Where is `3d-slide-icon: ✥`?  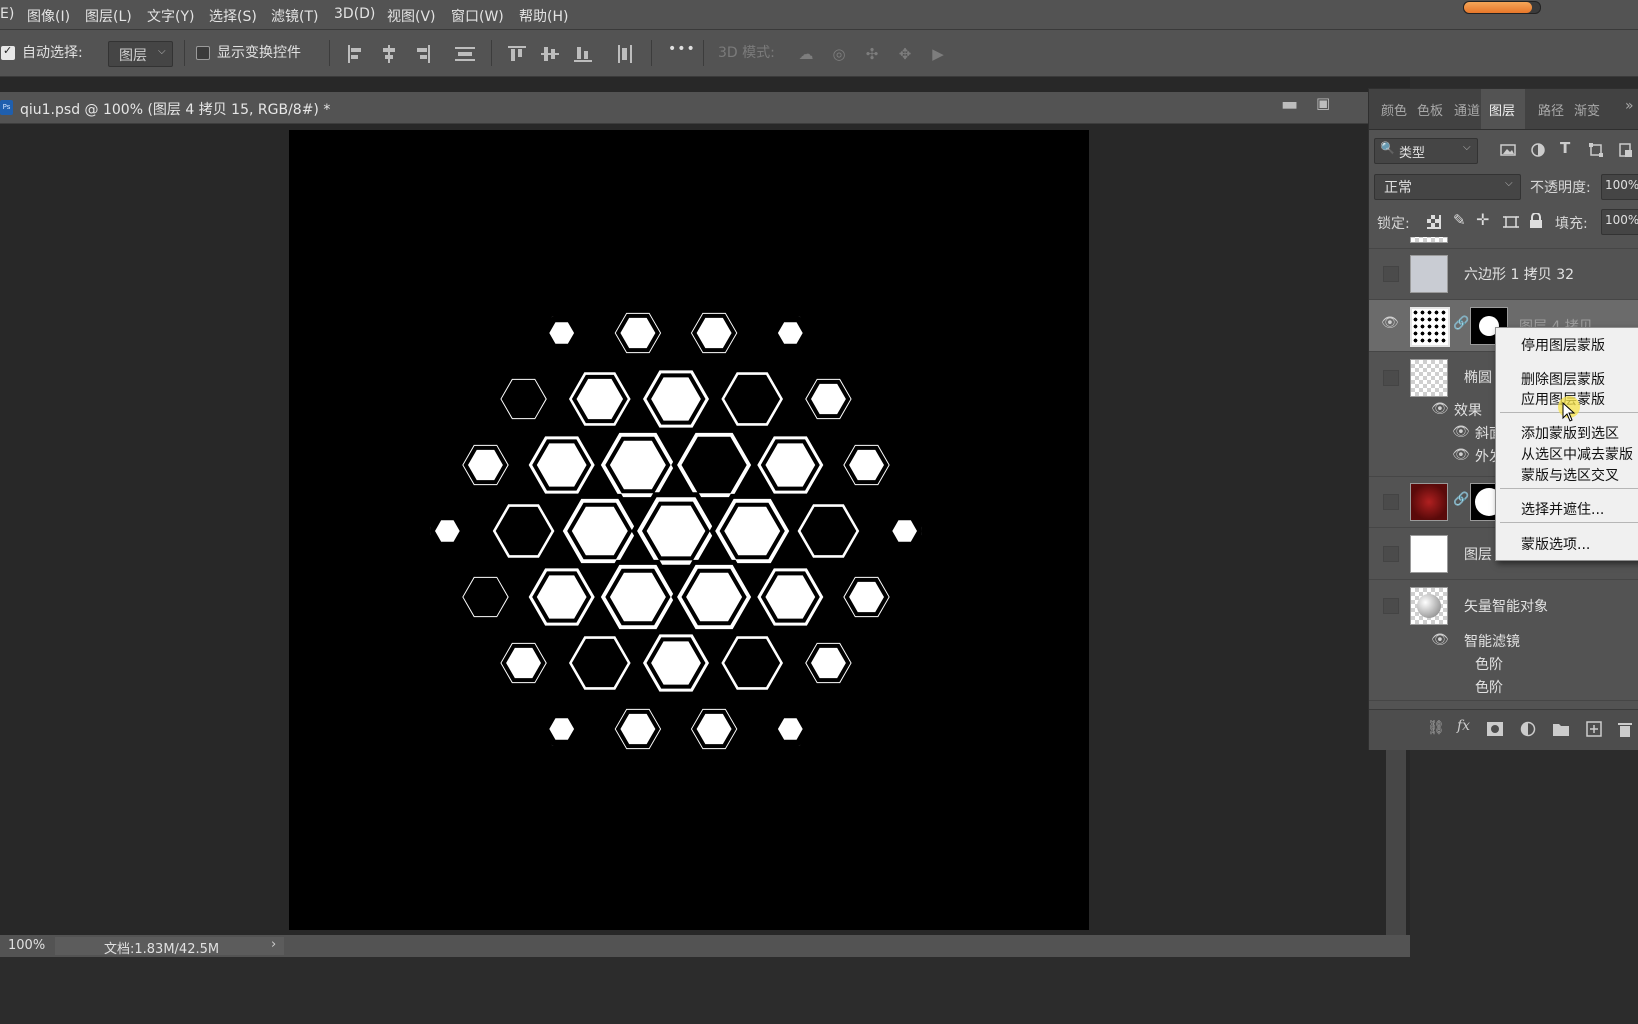 3d-slide-icon: ✥ is located at coordinates (905, 54).